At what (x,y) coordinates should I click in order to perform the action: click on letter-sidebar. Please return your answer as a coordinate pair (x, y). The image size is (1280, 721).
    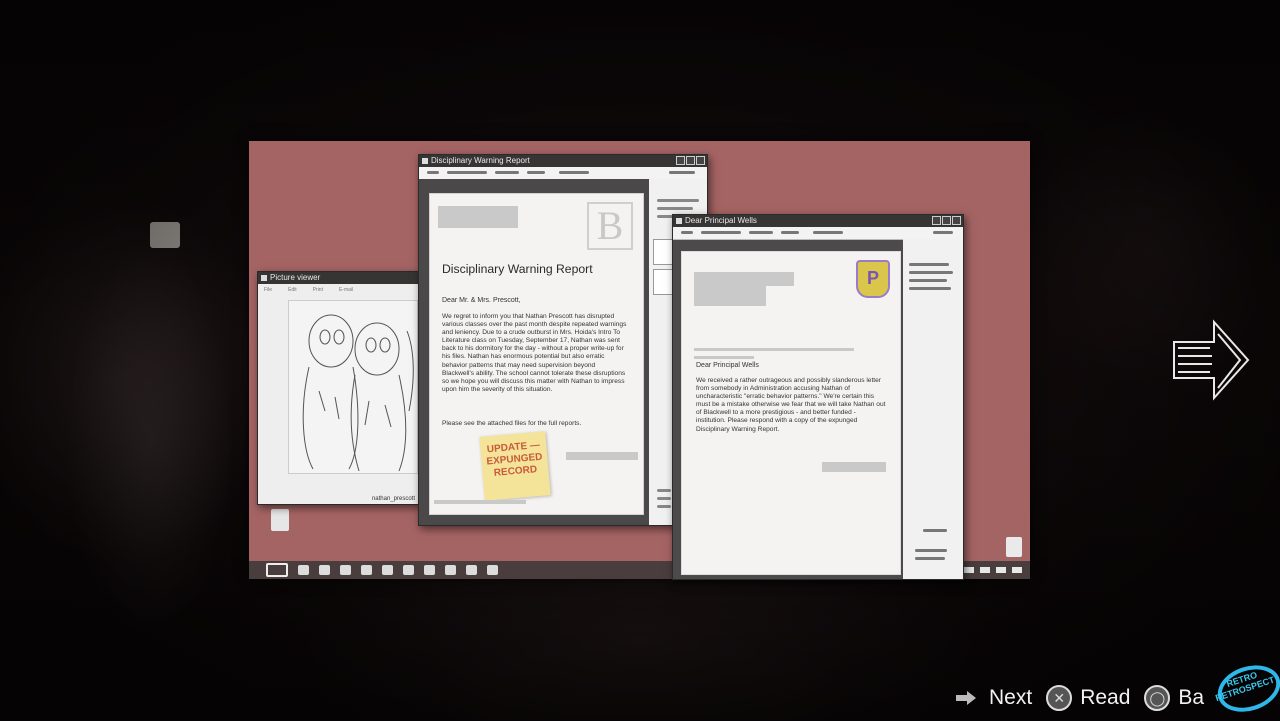
    Looking at the image, I should click on (933, 409).